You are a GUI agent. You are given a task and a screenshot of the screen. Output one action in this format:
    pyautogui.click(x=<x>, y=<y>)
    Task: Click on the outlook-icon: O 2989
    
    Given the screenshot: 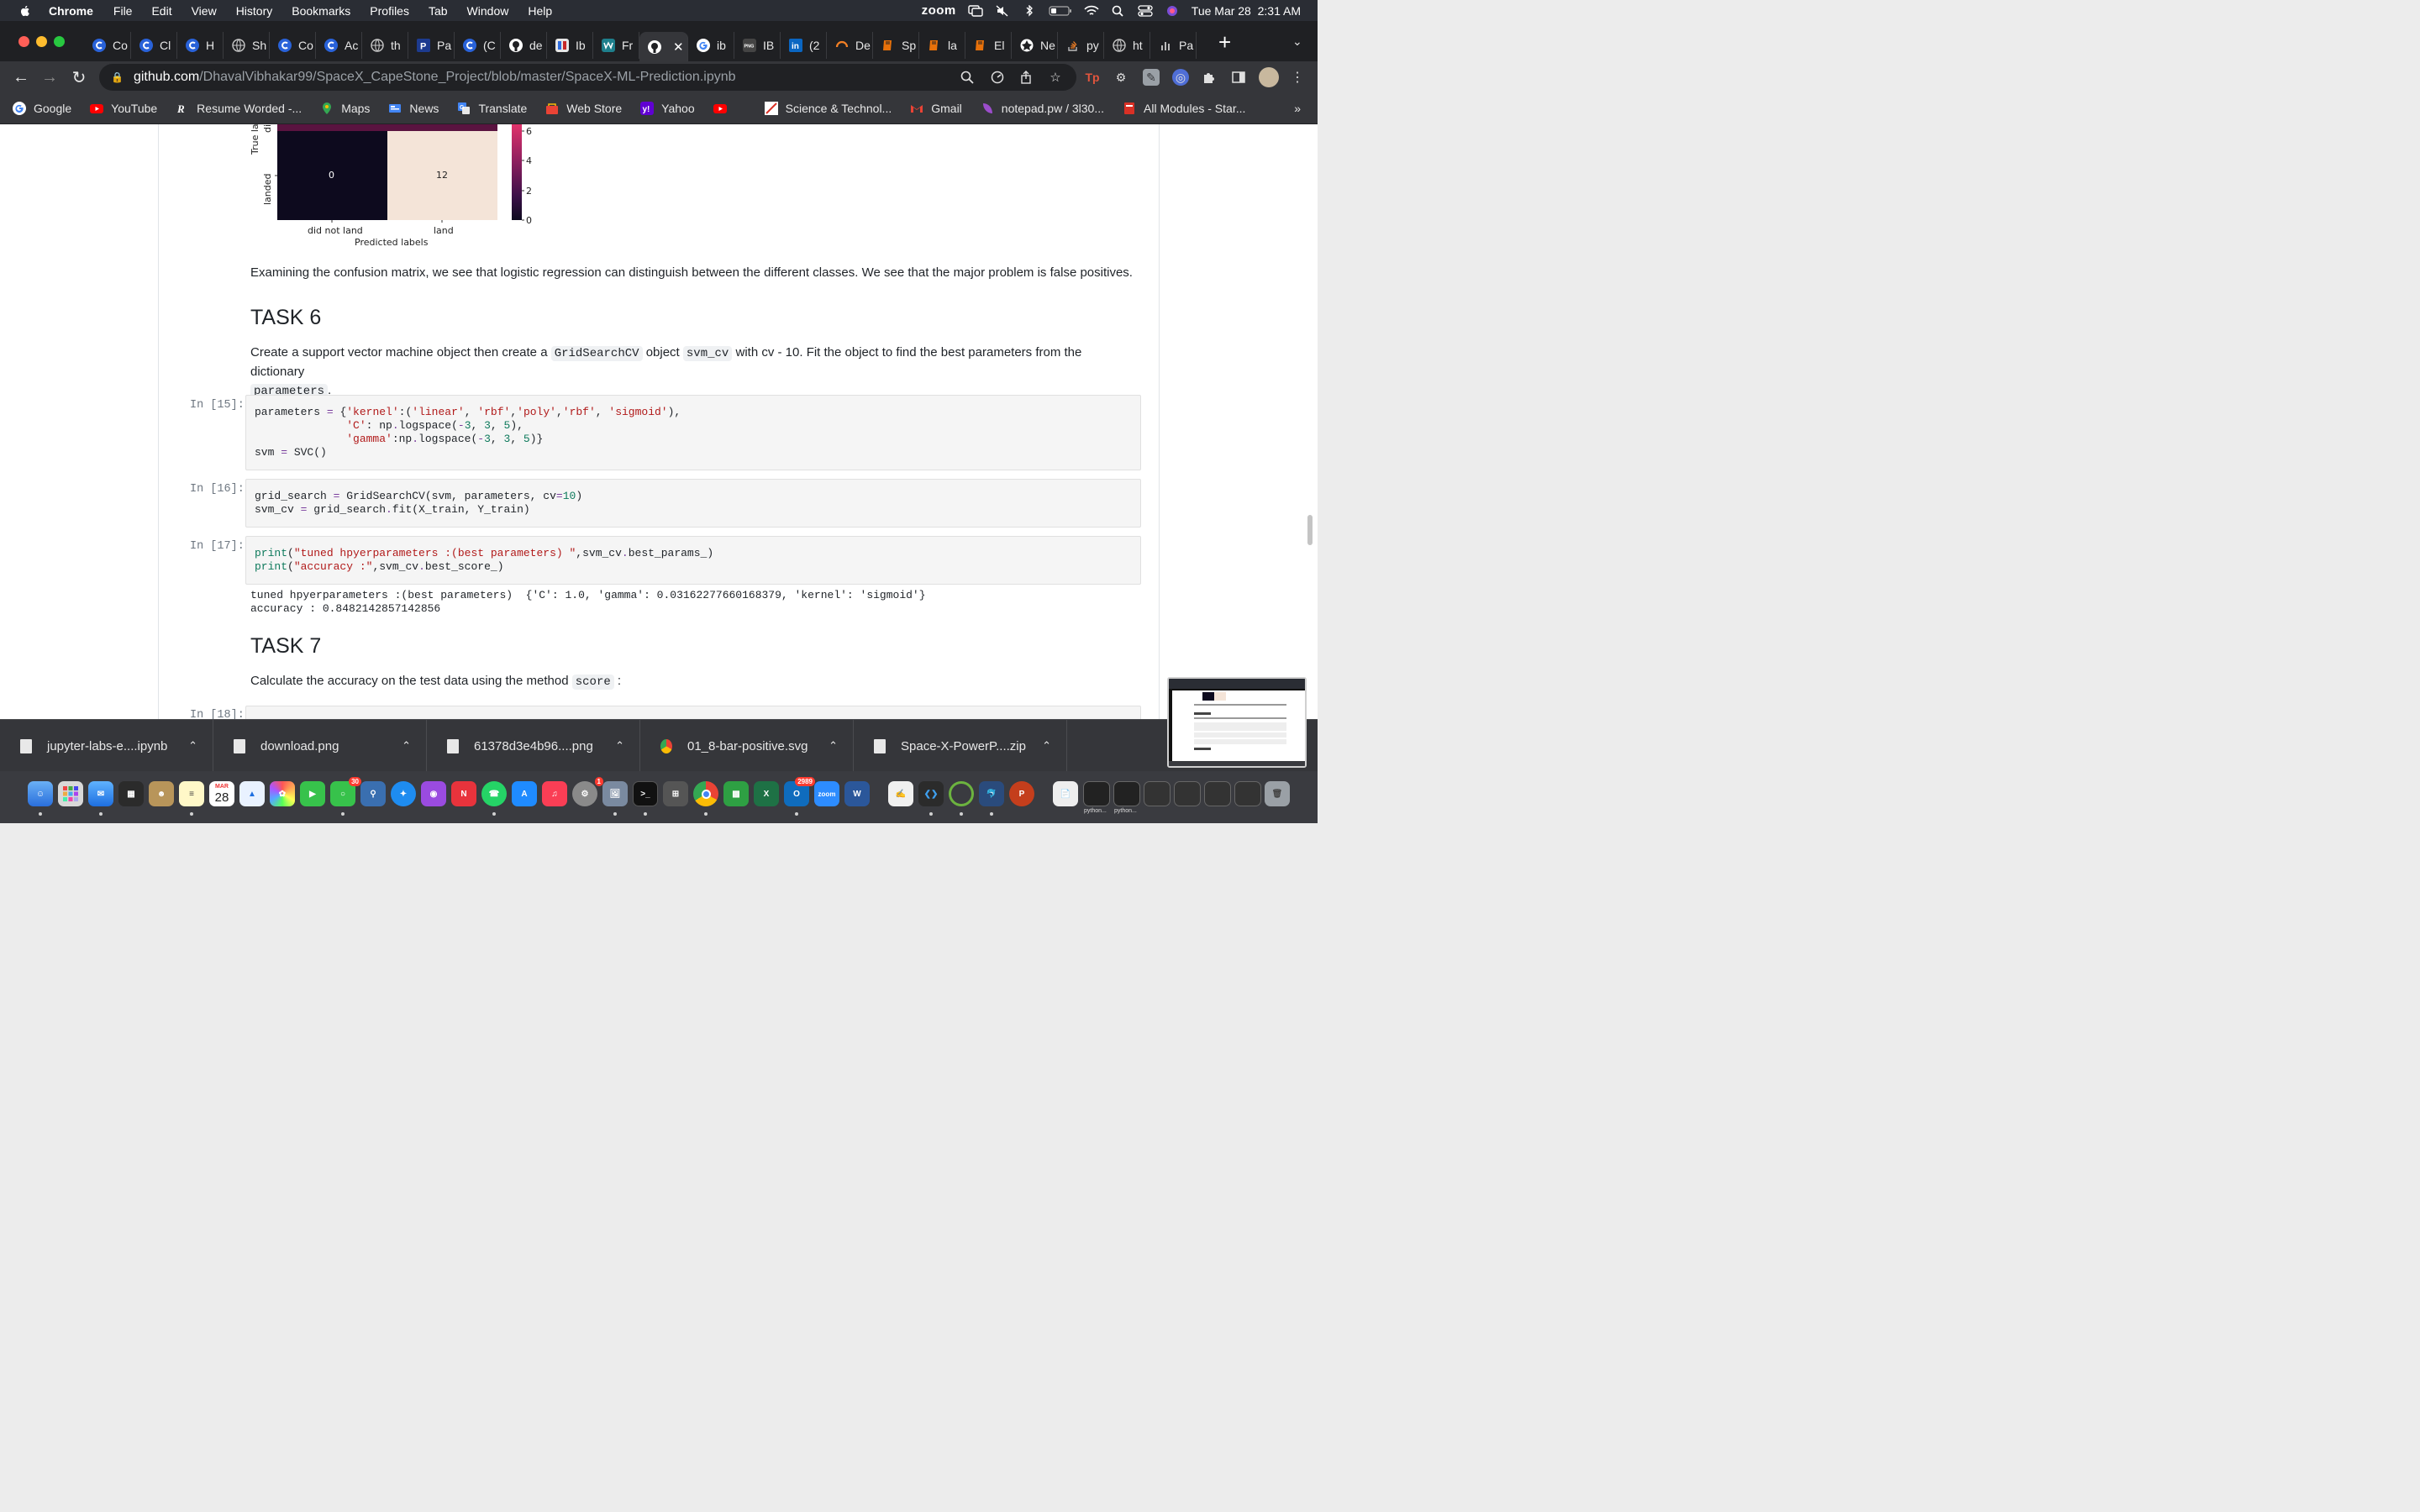 What is the action you would take?
    pyautogui.click(x=799, y=791)
    